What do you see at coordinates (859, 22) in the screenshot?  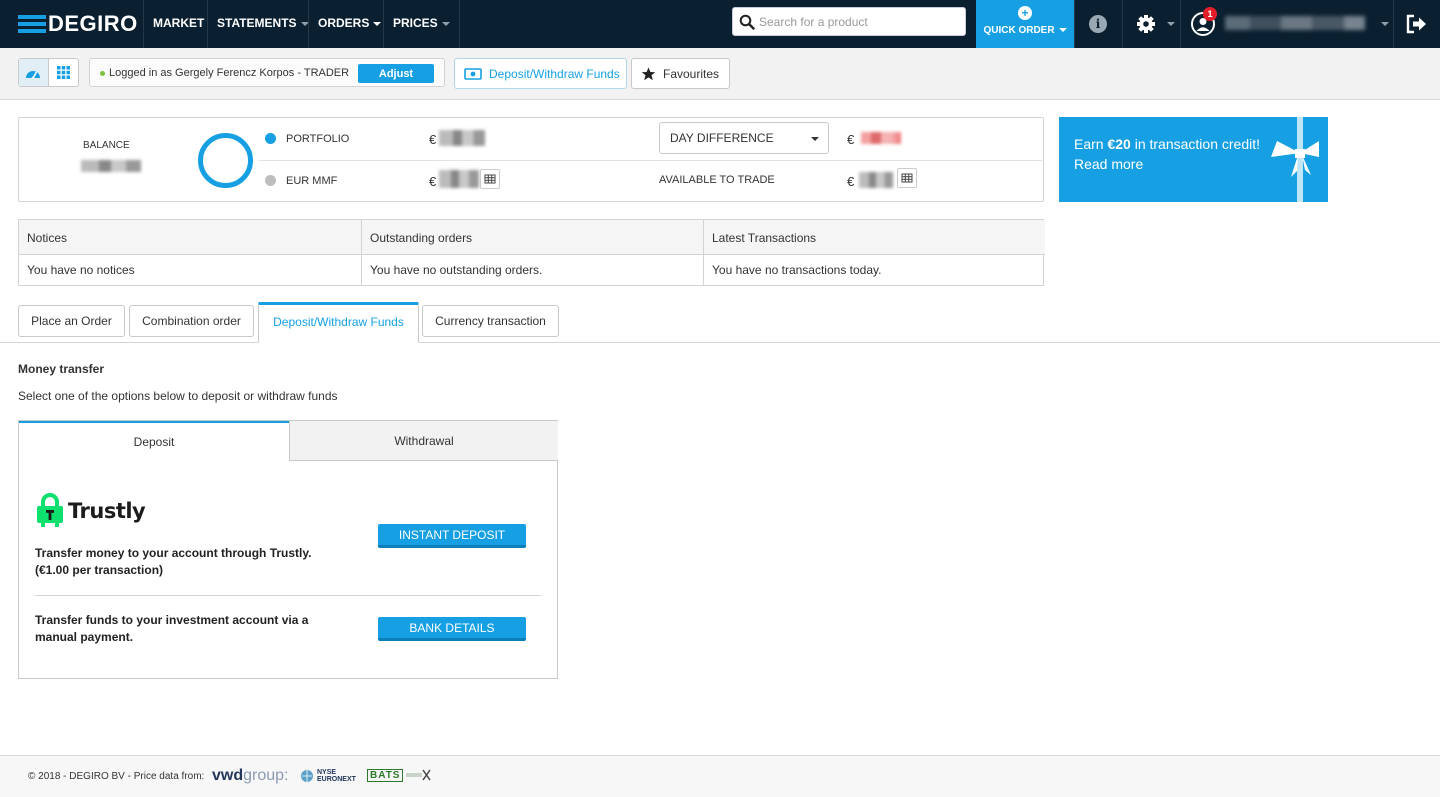 I see `search-input` at bounding box center [859, 22].